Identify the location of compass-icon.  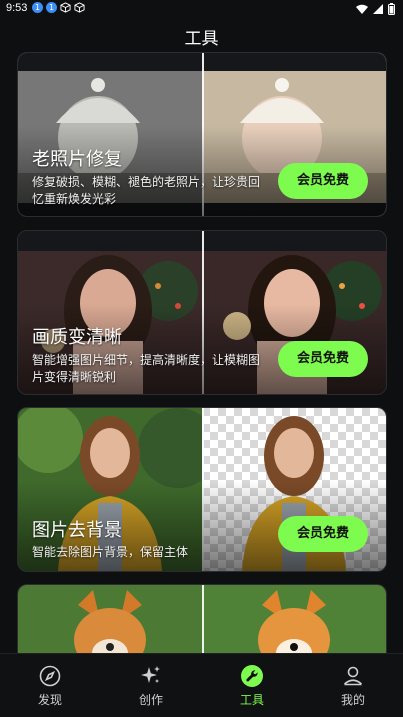
(50, 676).